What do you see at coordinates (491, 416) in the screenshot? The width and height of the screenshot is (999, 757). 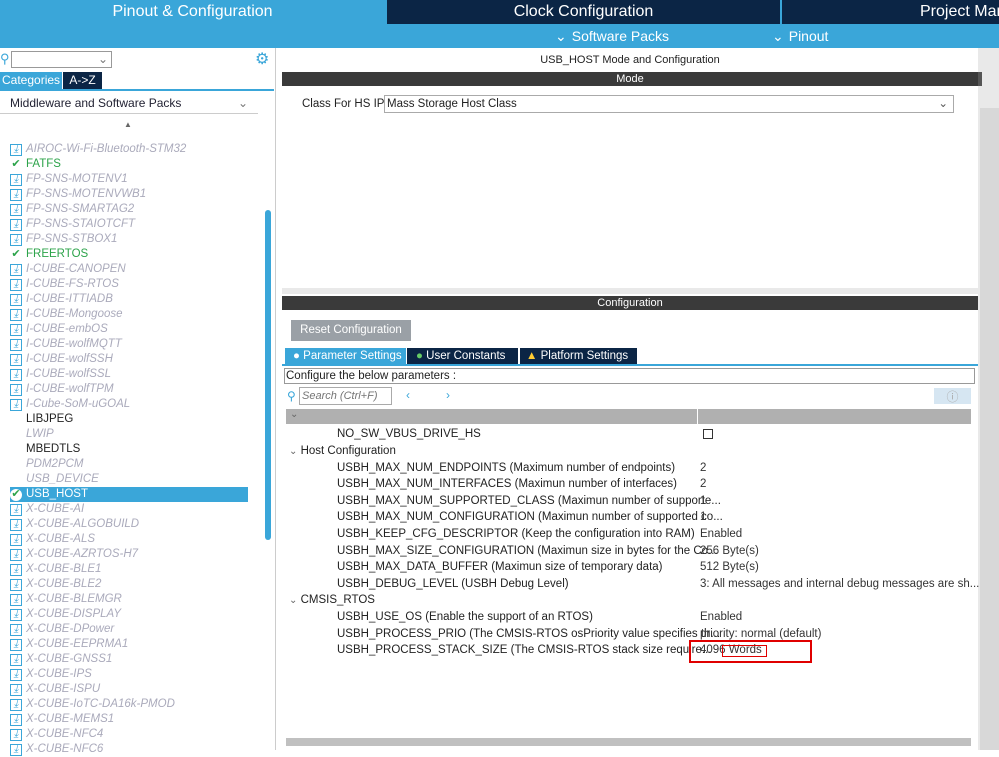 I see `collapse-all-header: ⌄` at bounding box center [491, 416].